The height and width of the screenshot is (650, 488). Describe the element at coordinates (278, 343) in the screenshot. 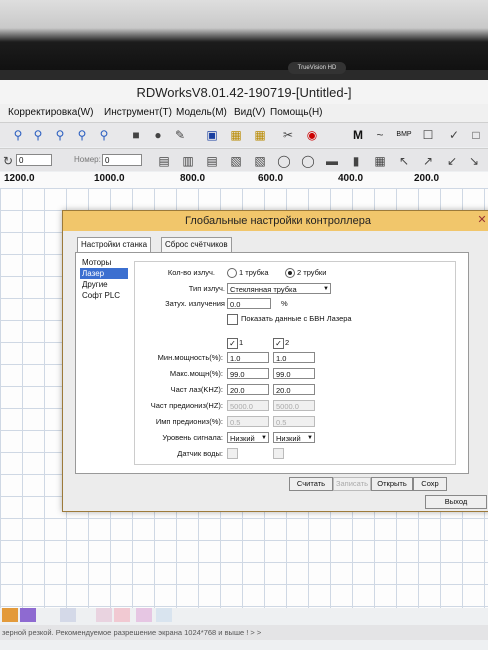

I see `tube2-checkbox: ✓` at that location.